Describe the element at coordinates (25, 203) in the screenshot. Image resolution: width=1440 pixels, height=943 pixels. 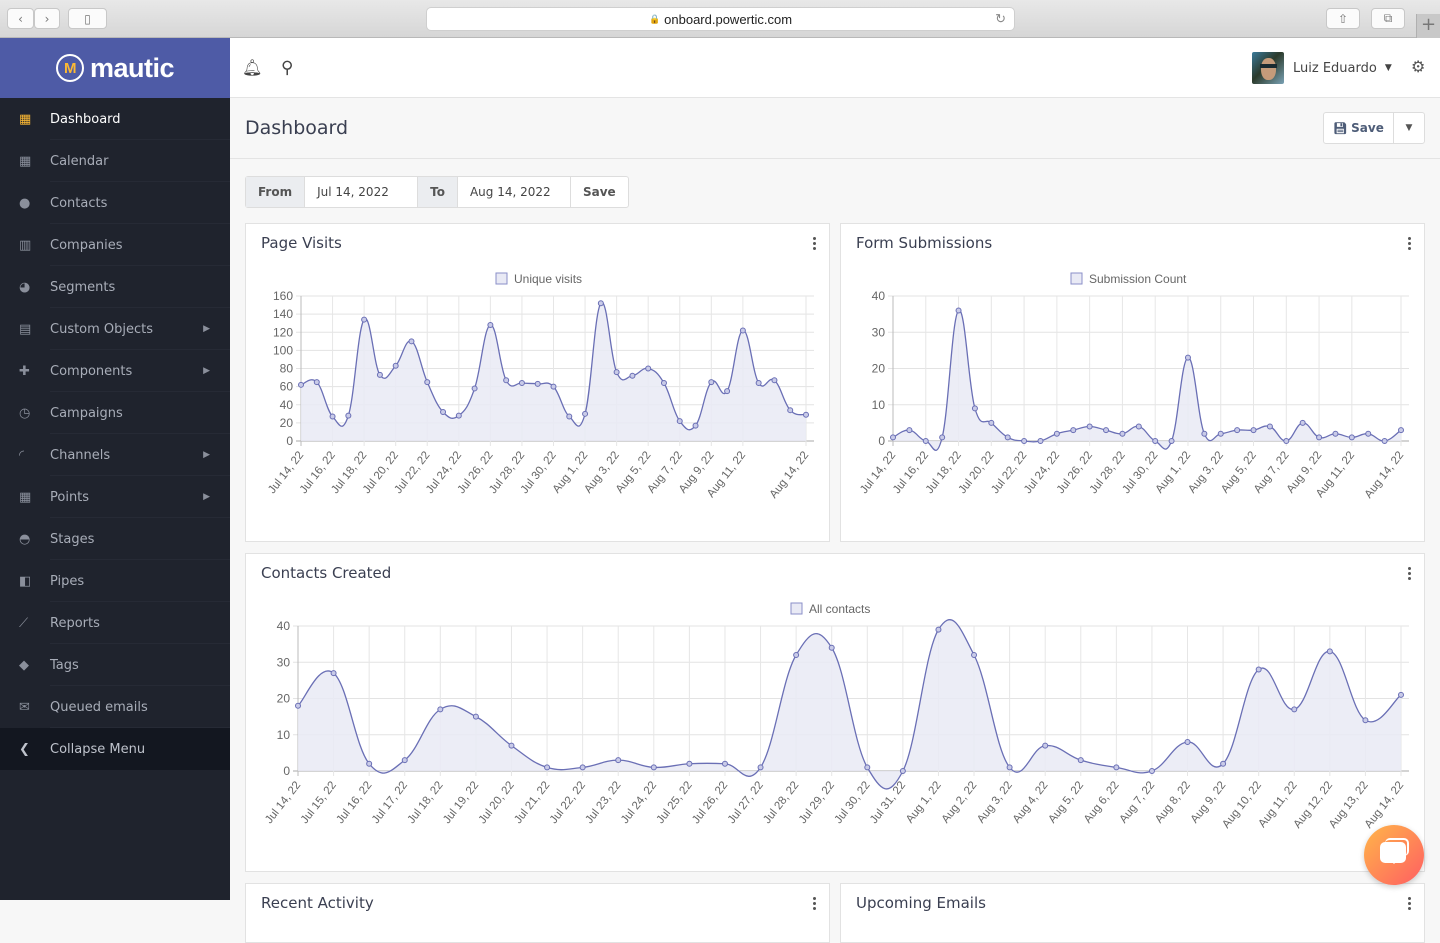
I see `user-icon: ●` at that location.